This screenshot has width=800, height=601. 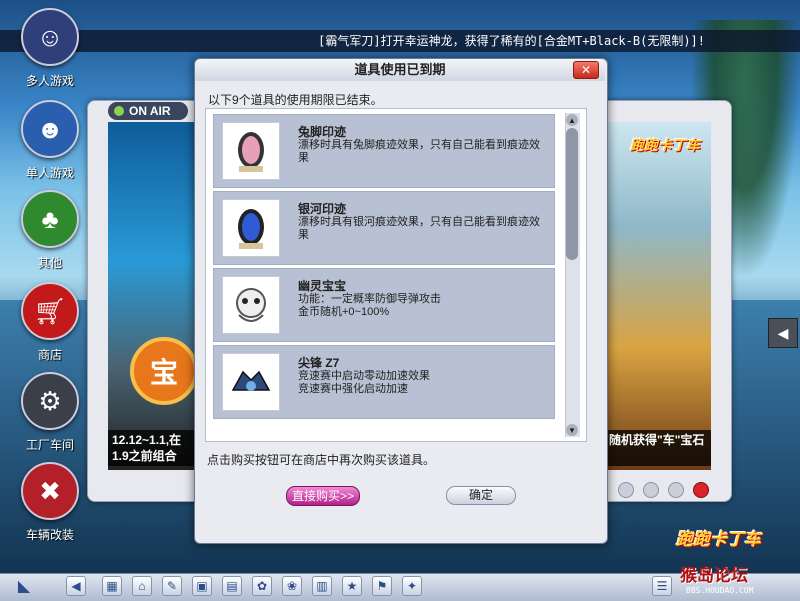 I want to click on list-item: 银河印迹 漂移时具有银河痕迹效果，只有自己能看到痕迹效果, so click(x=384, y=228).